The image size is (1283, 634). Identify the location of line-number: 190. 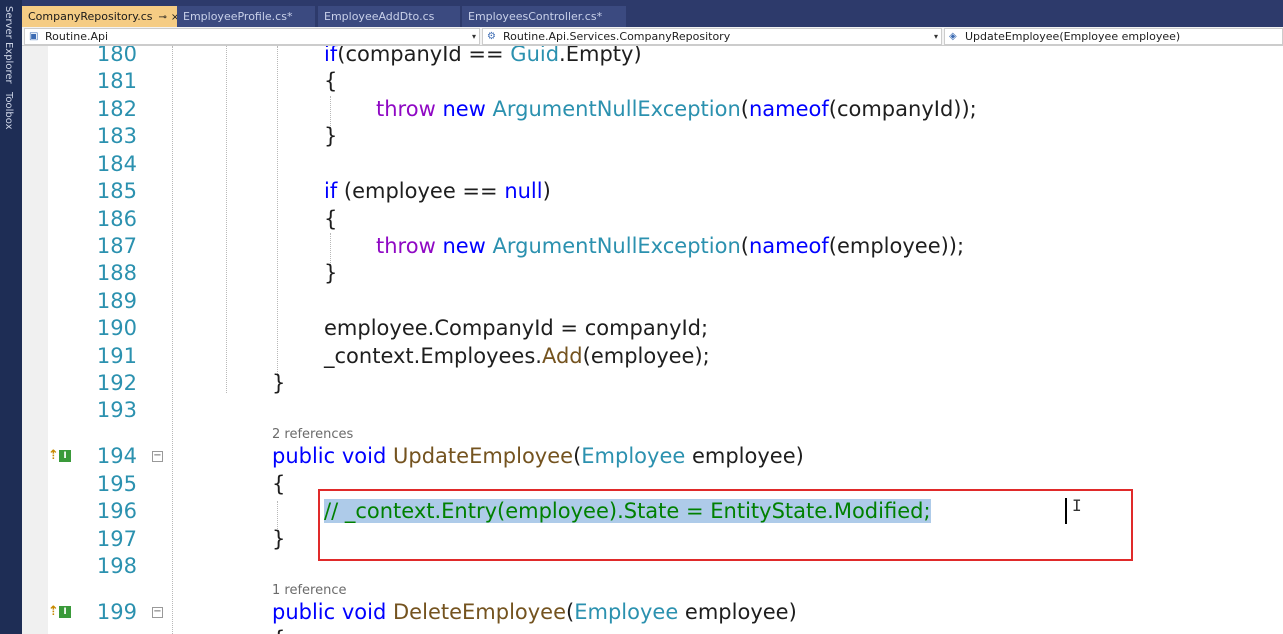
(116, 328).